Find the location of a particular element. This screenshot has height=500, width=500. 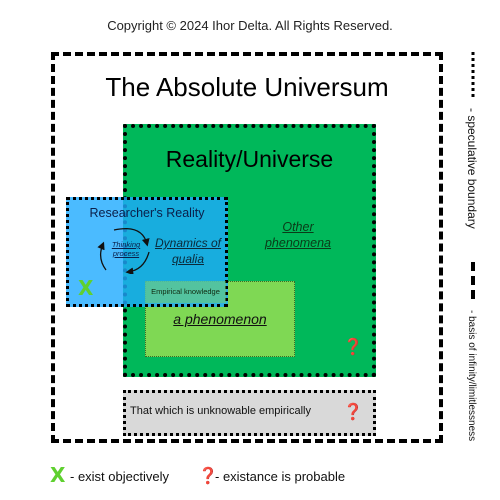

infinity-basis-legend: - basis of infinity/limitlessness is located at coordinates (471, 376).